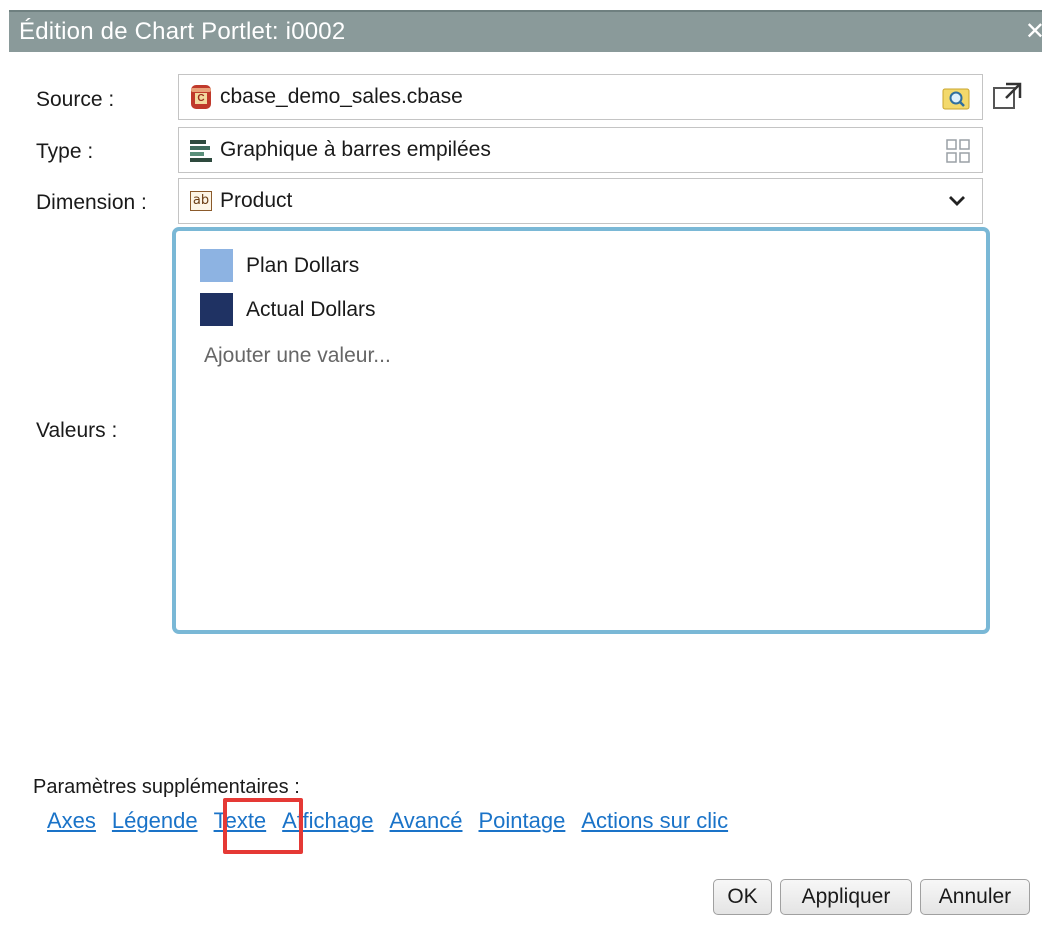 Image resolution: width=1042 pixels, height=929 pixels. Describe the element at coordinates (1008, 98) in the screenshot. I see `open-external-icon` at that location.